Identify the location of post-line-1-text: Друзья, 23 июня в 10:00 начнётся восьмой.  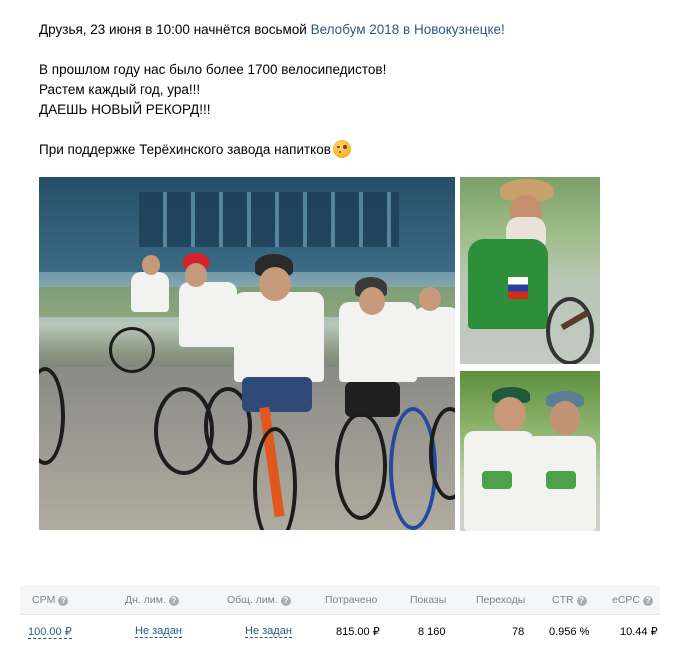
(175, 29).